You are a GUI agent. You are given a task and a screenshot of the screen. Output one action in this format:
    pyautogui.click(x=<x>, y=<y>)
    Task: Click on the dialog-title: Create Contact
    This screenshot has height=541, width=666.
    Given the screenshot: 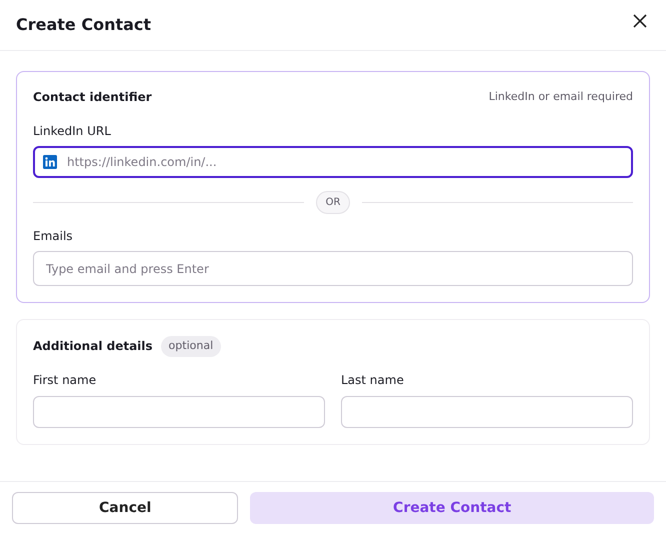 What is the action you would take?
    pyautogui.click(x=84, y=25)
    